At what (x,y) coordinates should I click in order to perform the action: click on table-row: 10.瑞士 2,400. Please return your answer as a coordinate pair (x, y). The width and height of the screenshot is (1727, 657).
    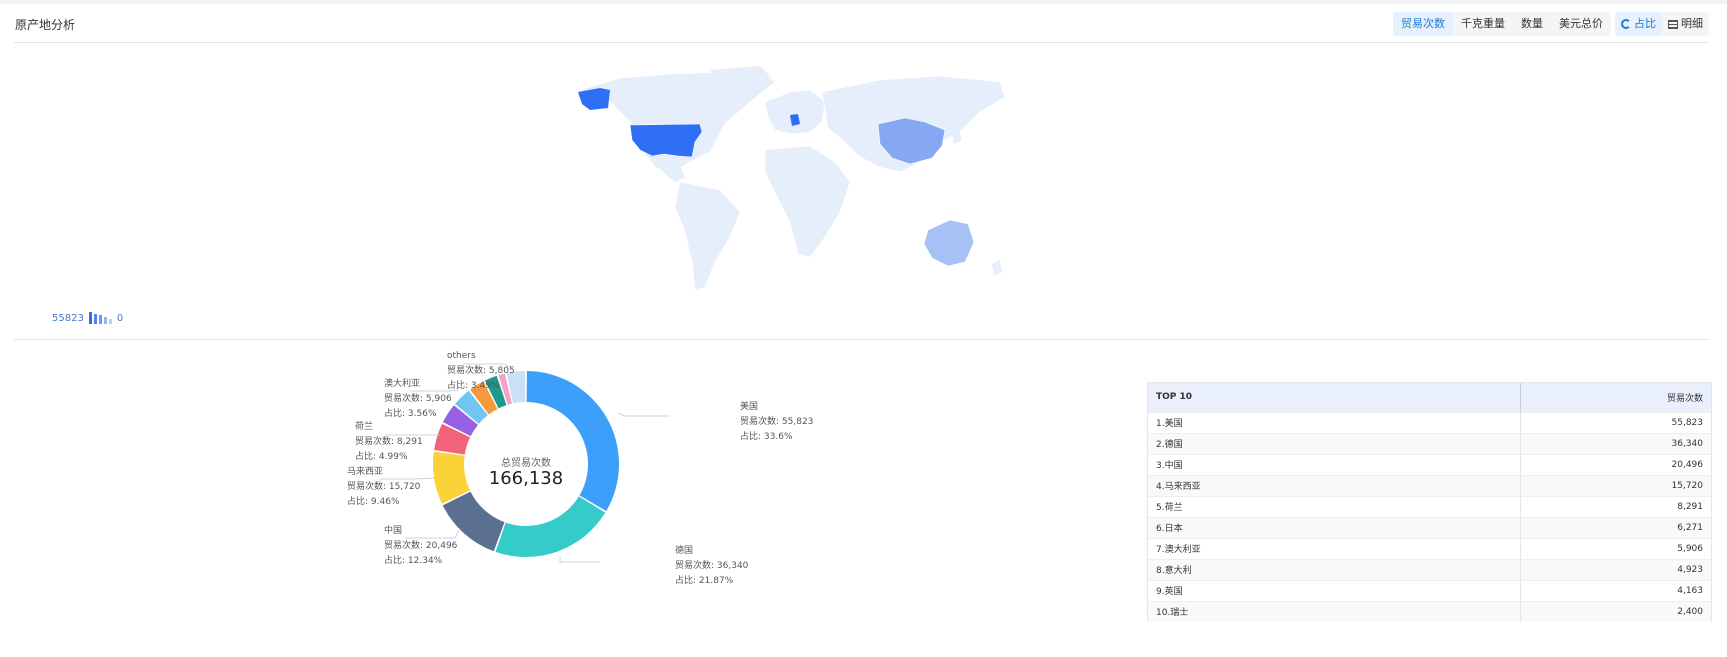
    Looking at the image, I should click on (1429, 611).